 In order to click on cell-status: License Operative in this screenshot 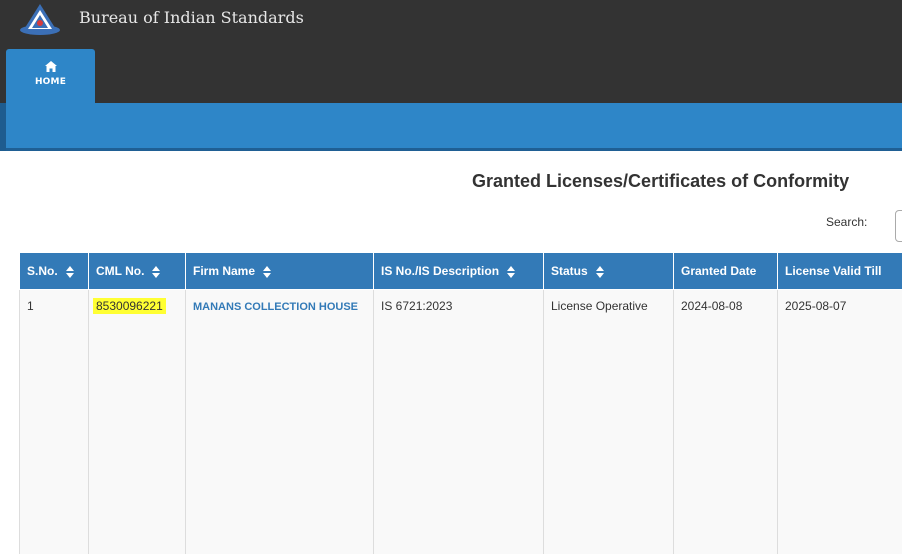, I will do `click(609, 422)`.